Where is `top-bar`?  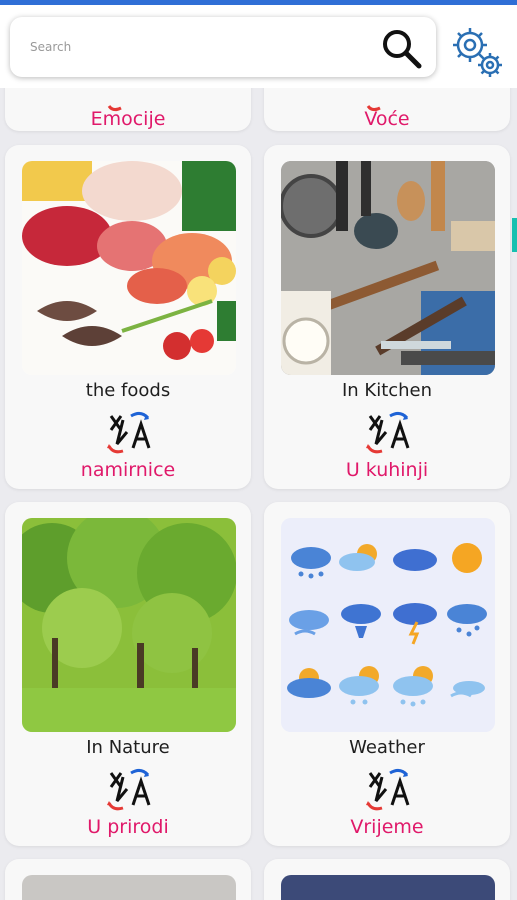 top-bar is located at coordinates (258, 46).